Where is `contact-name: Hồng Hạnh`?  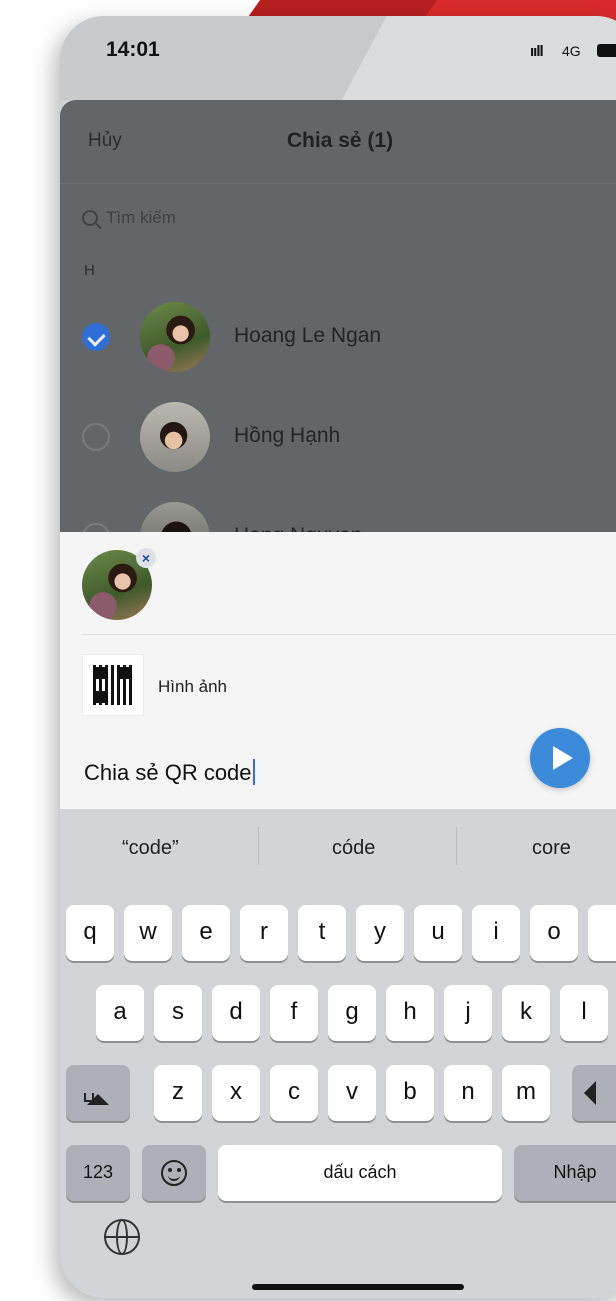 contact-name: Hồng Hạnh is located at coordinates (287, 435).